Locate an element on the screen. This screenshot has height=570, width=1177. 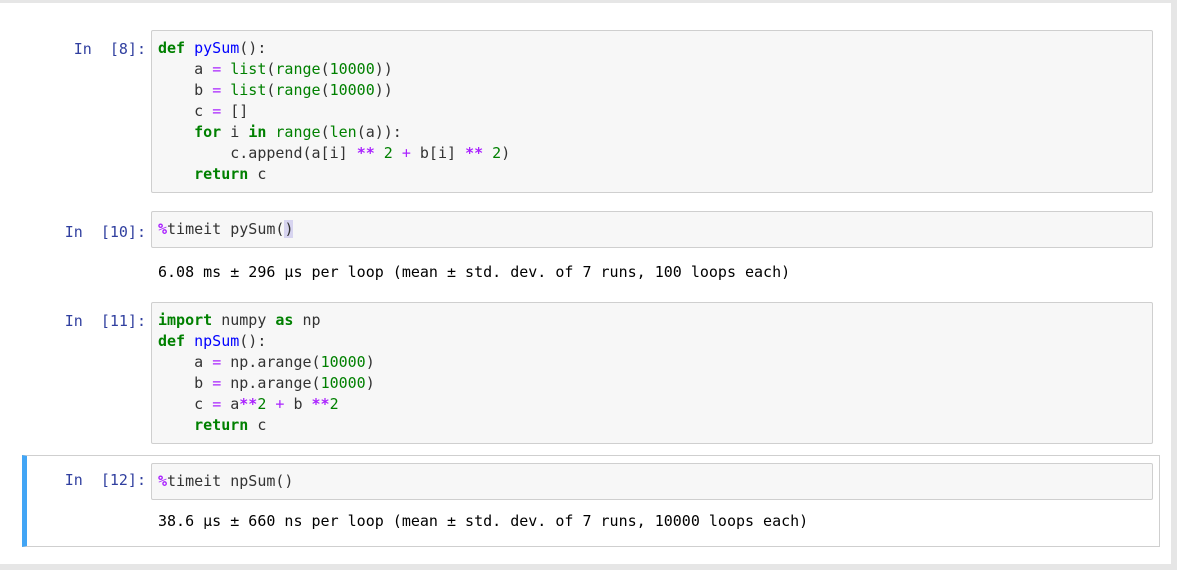
code-line: %timeit pySum() is located at coordinates (652, 229).